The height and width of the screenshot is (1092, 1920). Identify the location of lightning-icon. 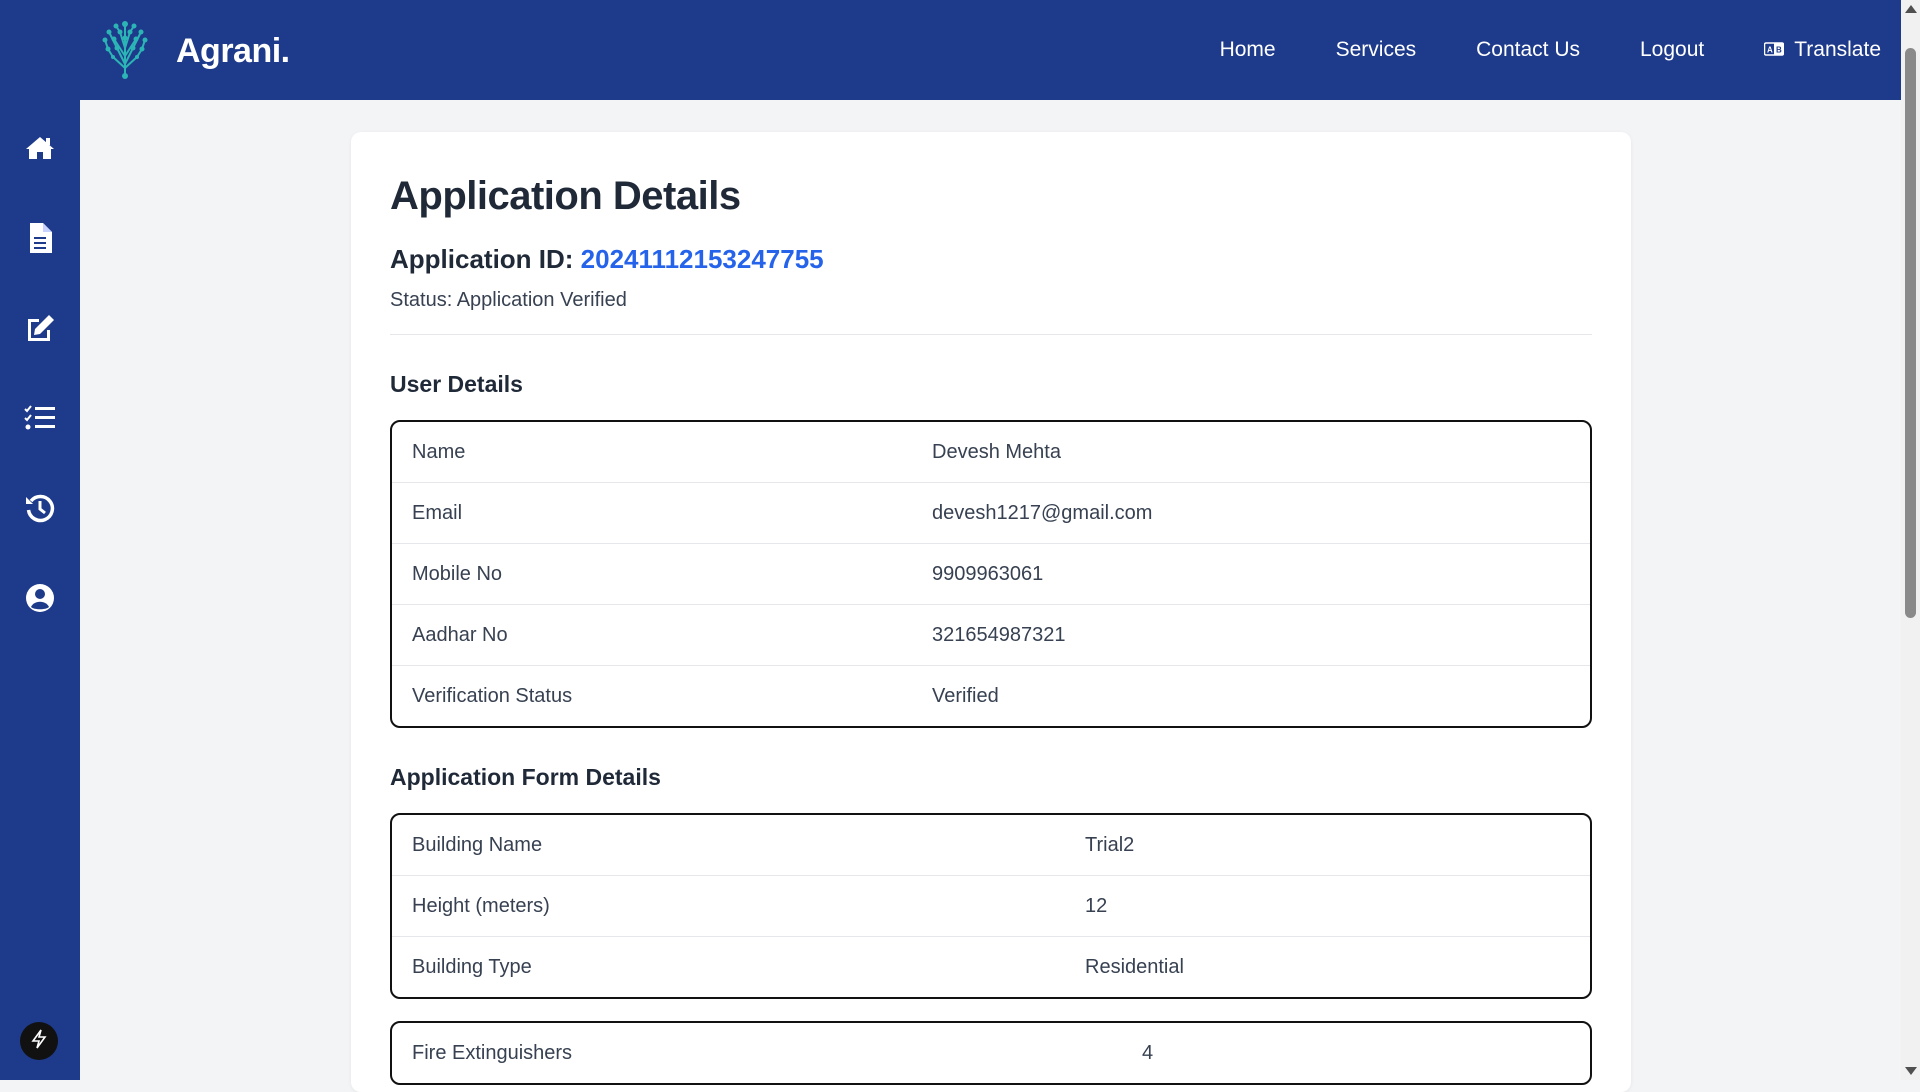
(39, 1041).